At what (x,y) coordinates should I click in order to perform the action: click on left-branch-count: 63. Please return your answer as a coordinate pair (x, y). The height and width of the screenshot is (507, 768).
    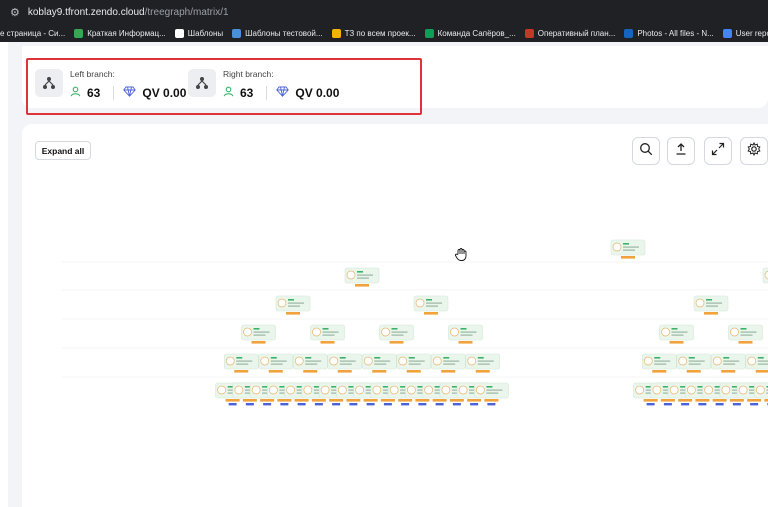
    Looking at the image, I should click on (94, 93).